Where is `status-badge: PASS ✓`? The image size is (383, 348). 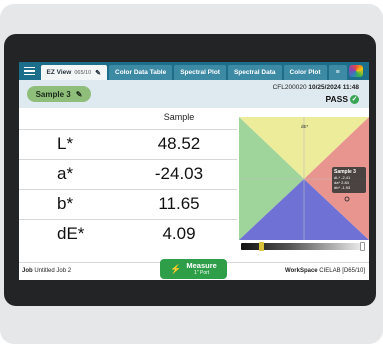
status-badge: PASS ✓ is located at coordinates (342, 99).